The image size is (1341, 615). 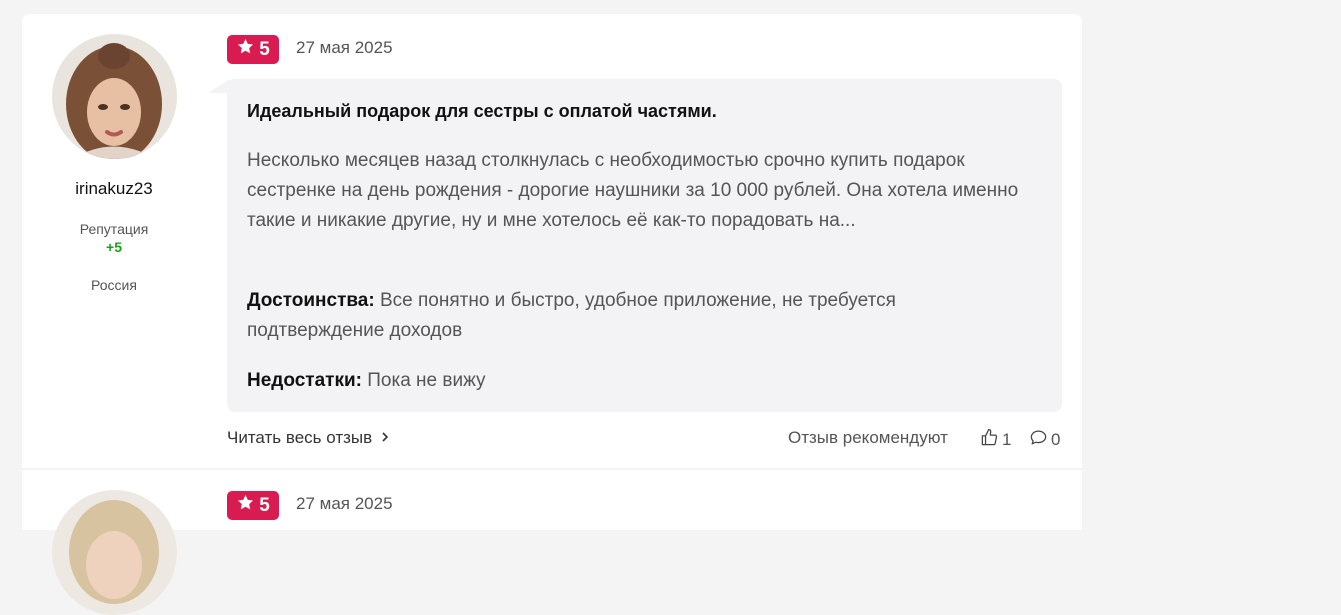 I want to click on cons-text: Пока не вижу, so click(x=426, y=380).